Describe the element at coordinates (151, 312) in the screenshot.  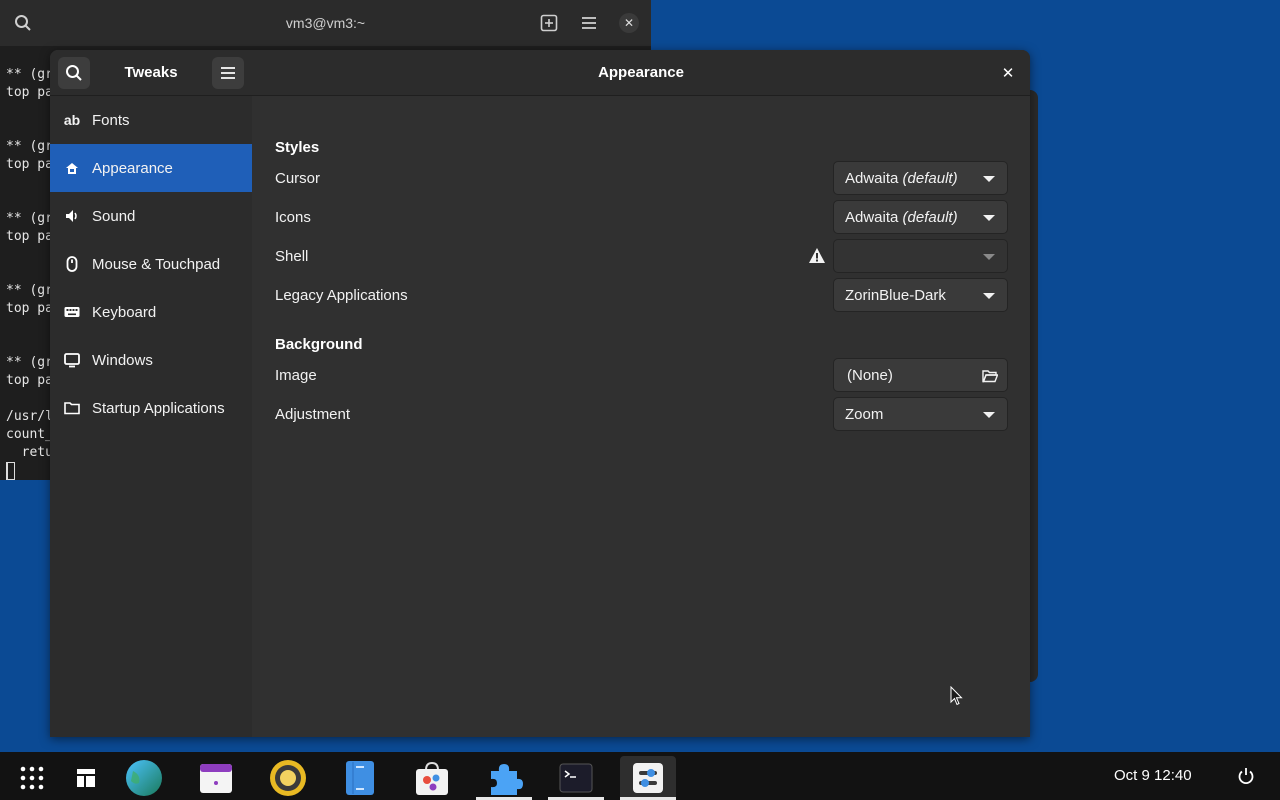
I see `sidebar-item-keyboard: Keyboard` at that location.